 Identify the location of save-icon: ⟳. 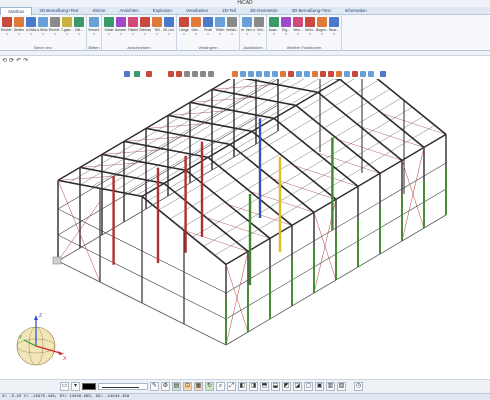
(11, 60).